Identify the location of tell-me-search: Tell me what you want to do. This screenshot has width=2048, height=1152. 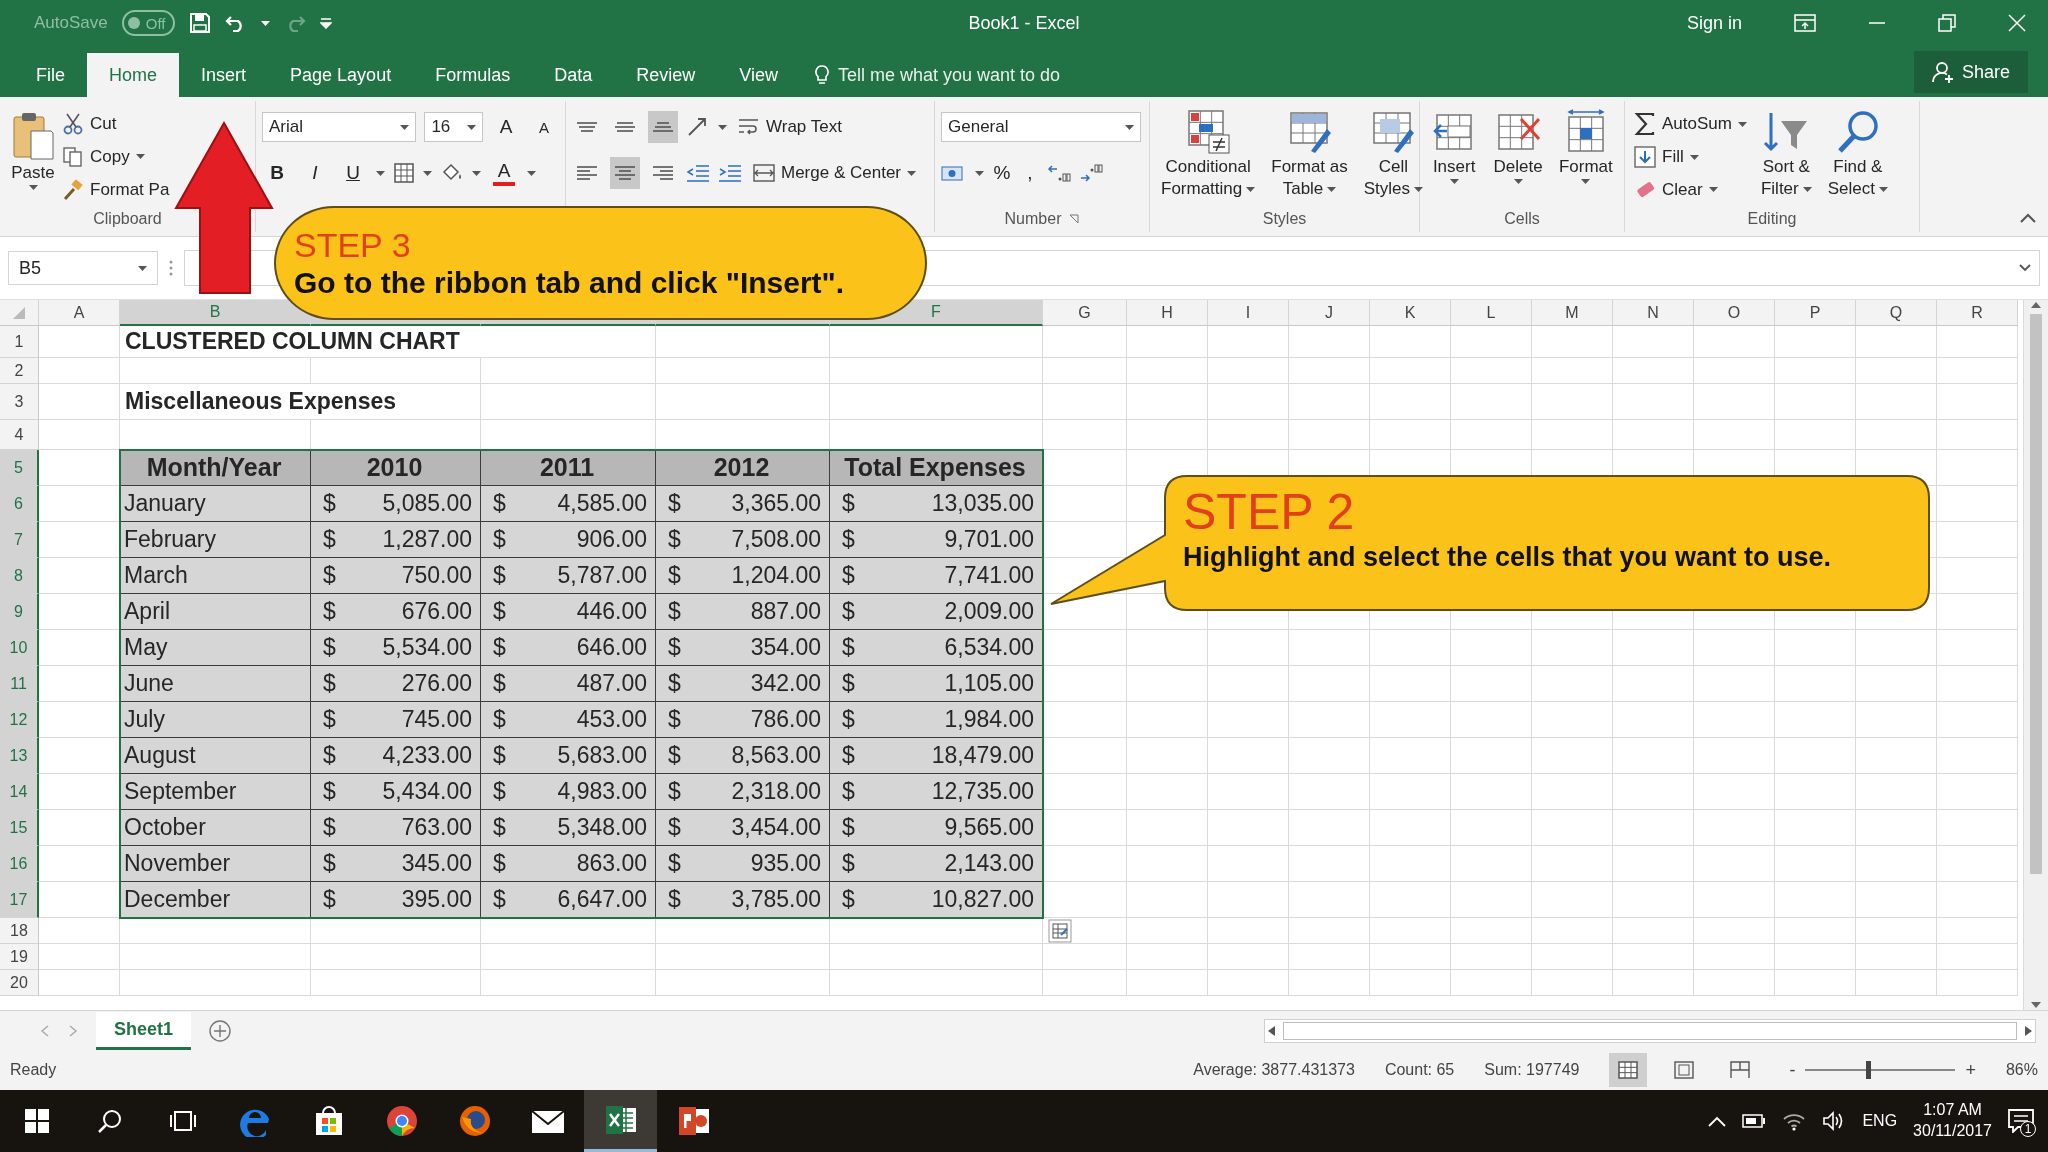
(937, 75).